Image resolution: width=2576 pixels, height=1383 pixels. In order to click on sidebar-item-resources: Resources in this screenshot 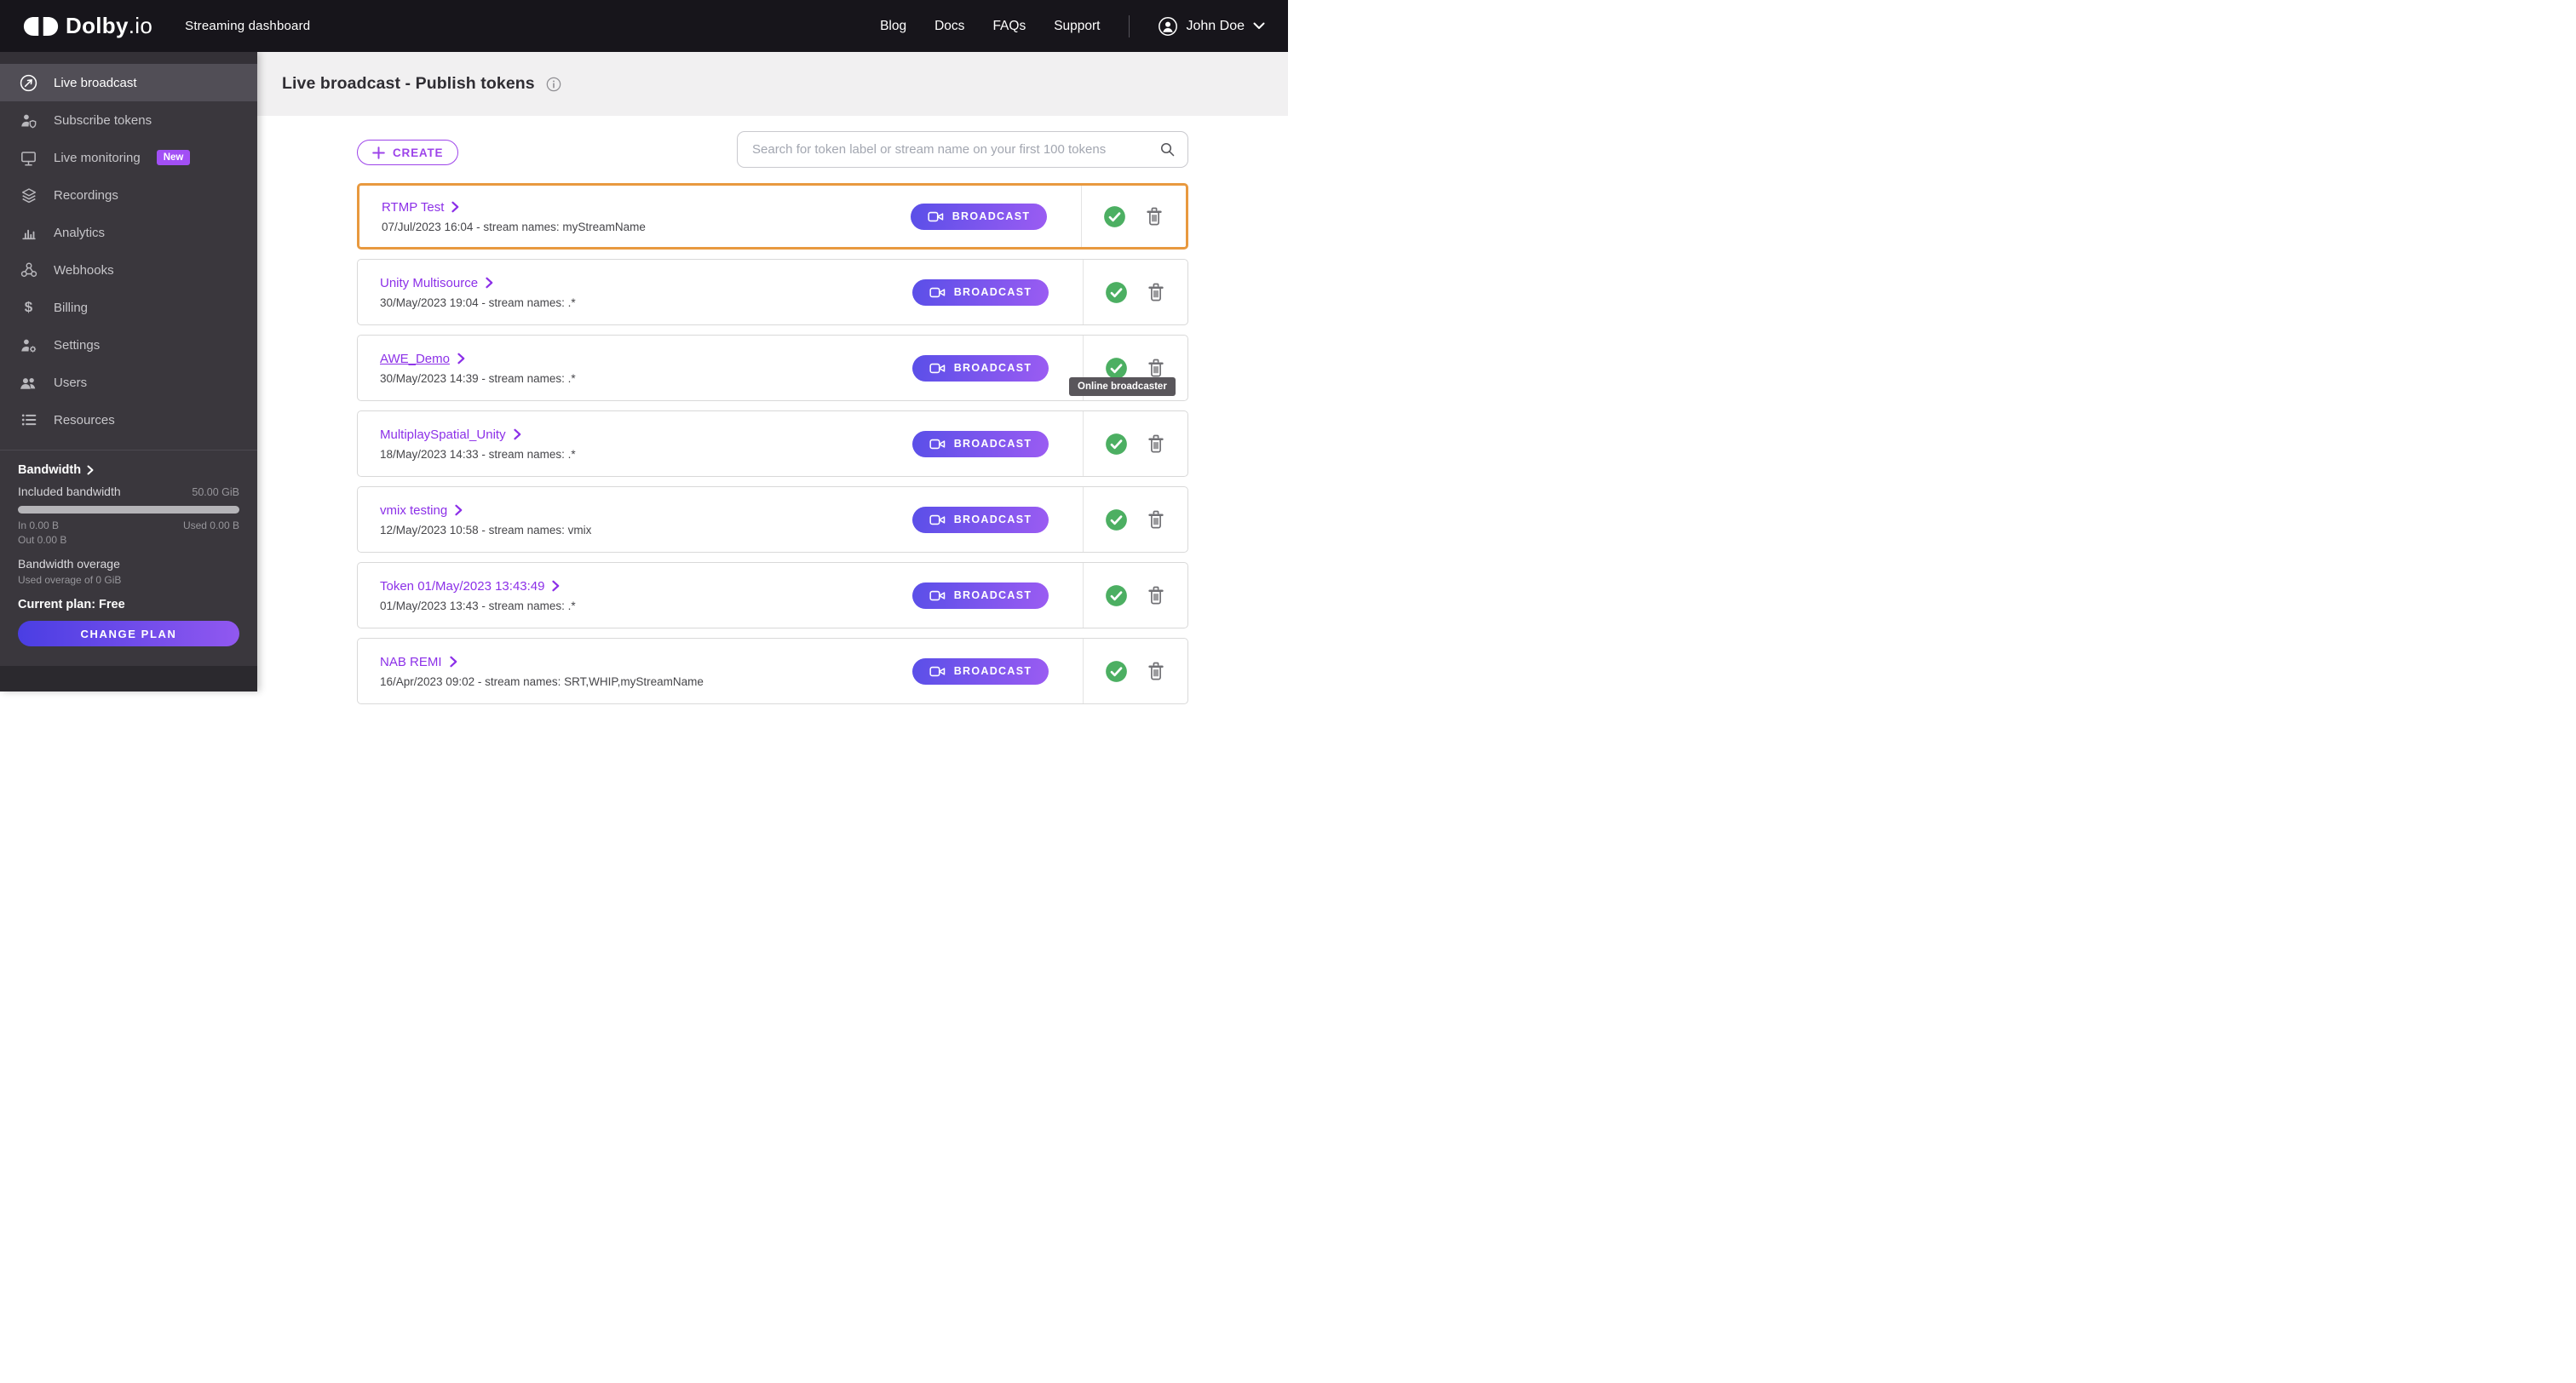, I will do `click(128, 420)`.